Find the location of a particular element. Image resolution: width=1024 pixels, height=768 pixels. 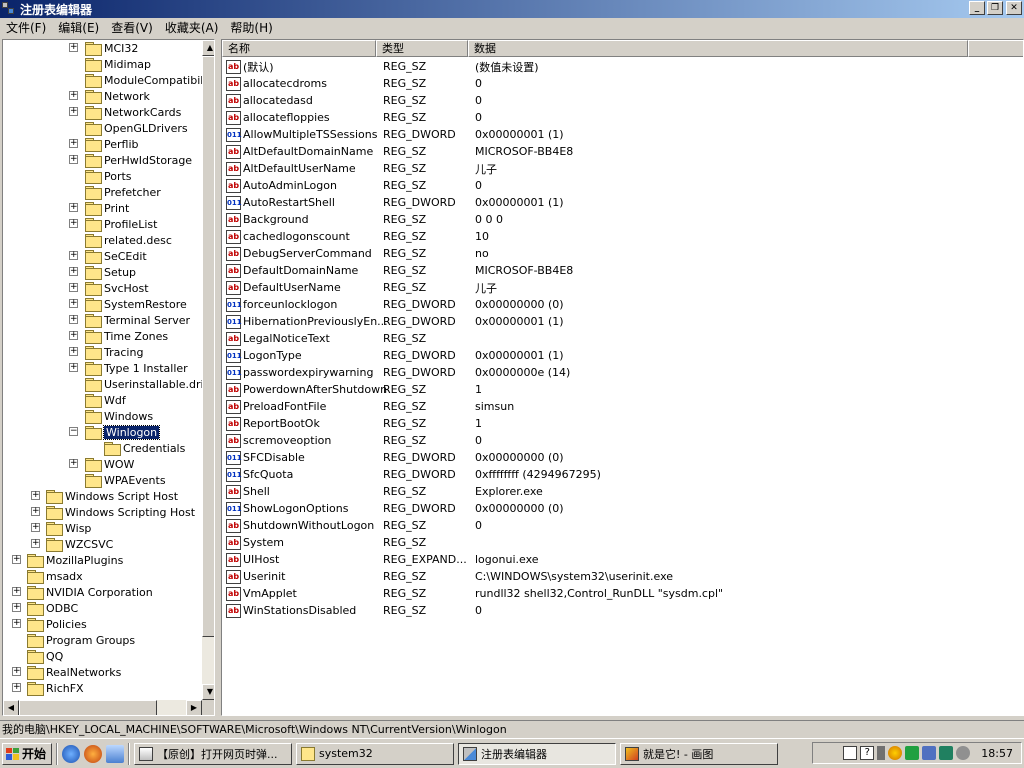

column-header-data: 数据 is located at coordinates (718, 48).